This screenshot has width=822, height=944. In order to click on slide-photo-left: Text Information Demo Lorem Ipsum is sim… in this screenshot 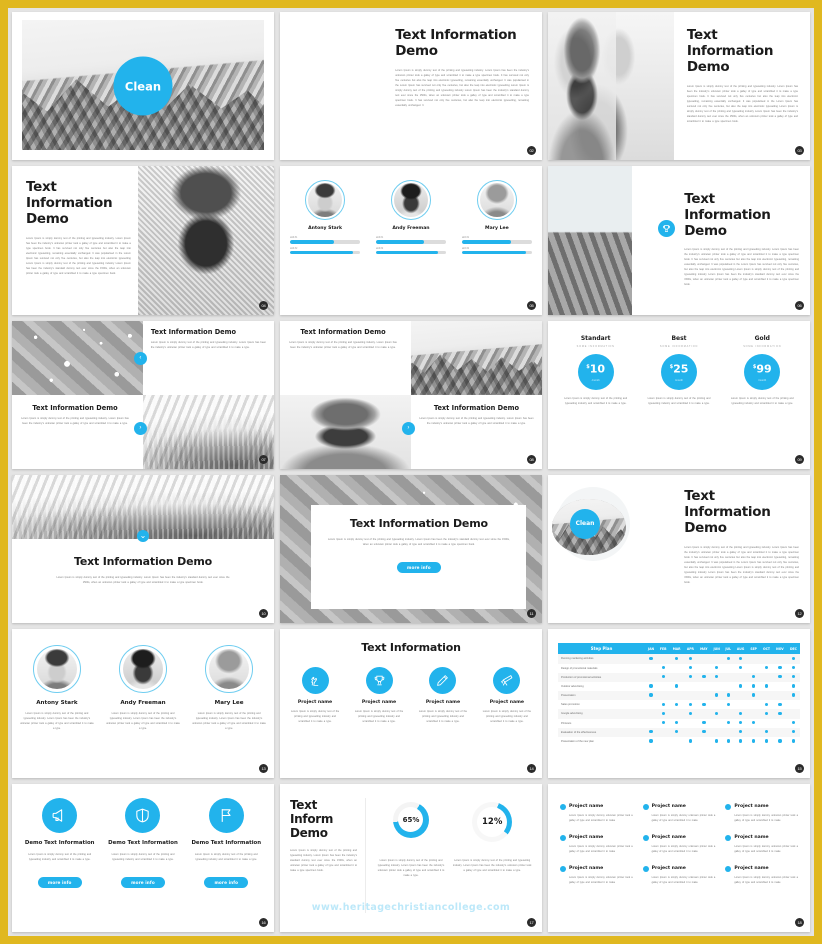, I will do `click(679, 86)`.